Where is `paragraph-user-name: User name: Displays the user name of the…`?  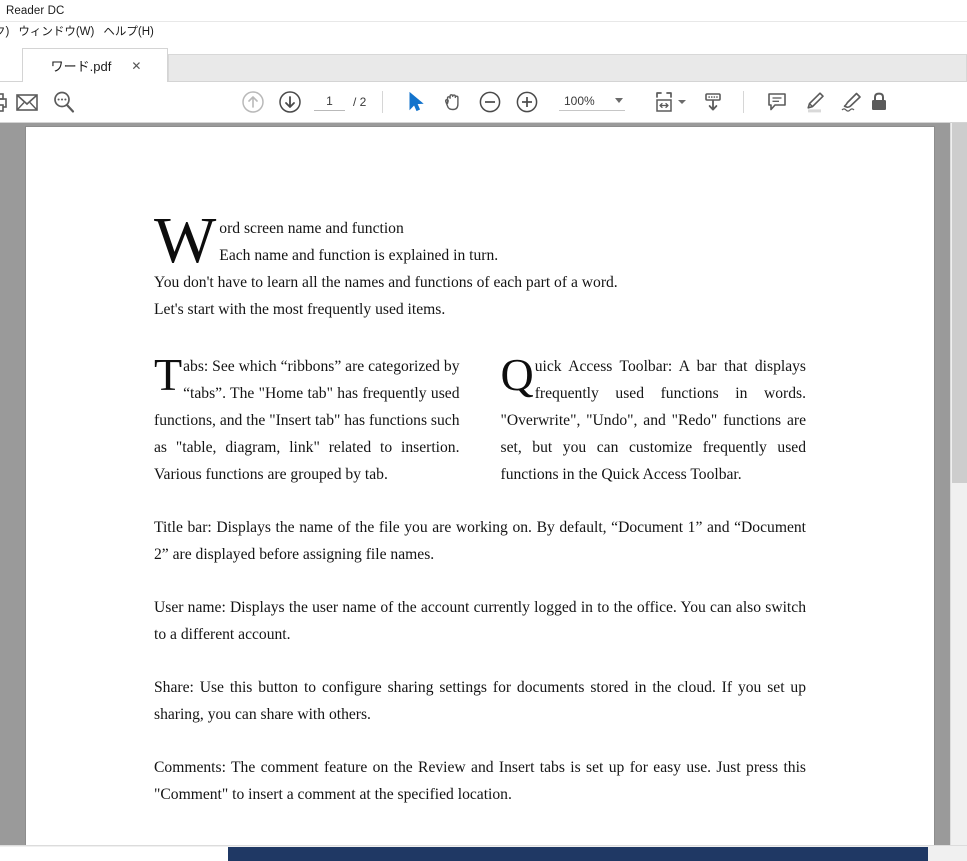
paragraph-user-name: User name: Displays the user name of the… is located at coordinates (480, 621).